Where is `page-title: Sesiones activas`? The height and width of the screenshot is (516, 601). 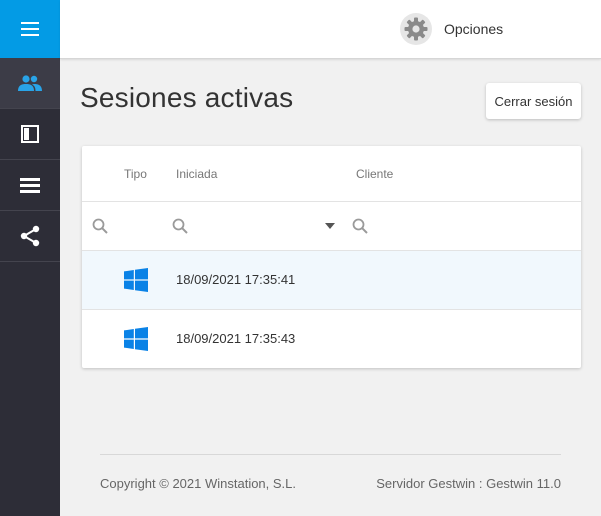
page-title: Sesiones activas is located at coordinates (187, 97).